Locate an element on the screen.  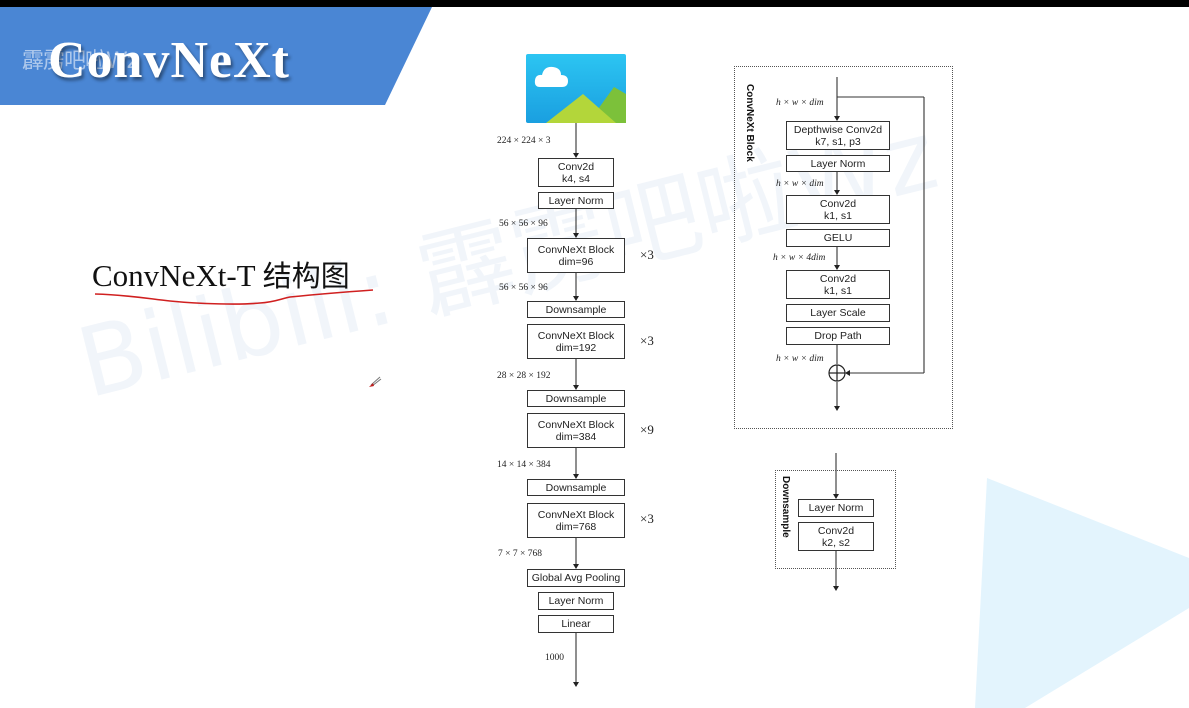
stem-conv2d: Conv2d k4, s4 is located at coordinates (576, 172).